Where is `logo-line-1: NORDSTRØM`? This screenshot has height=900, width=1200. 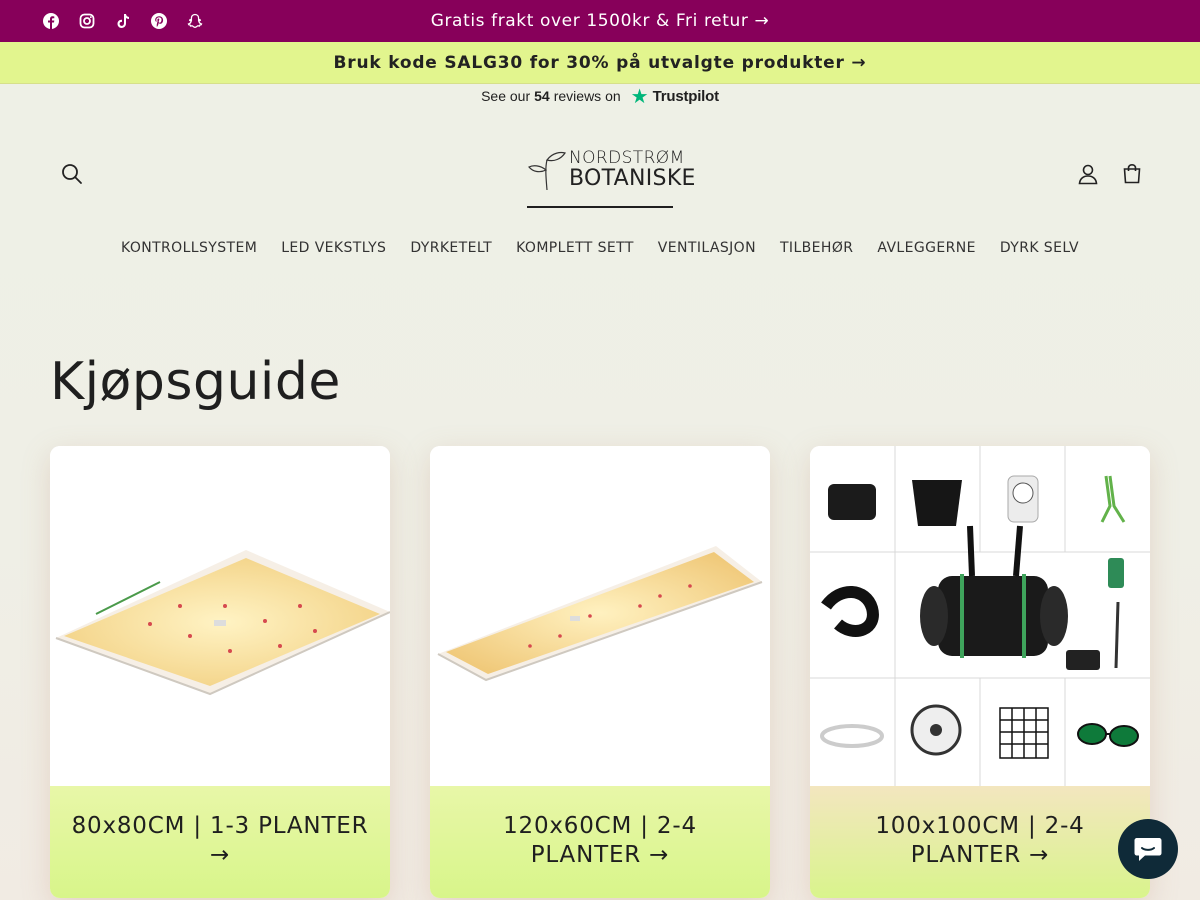
logo-line-1: NORDSTRØM is located at coordinates (627, 158).